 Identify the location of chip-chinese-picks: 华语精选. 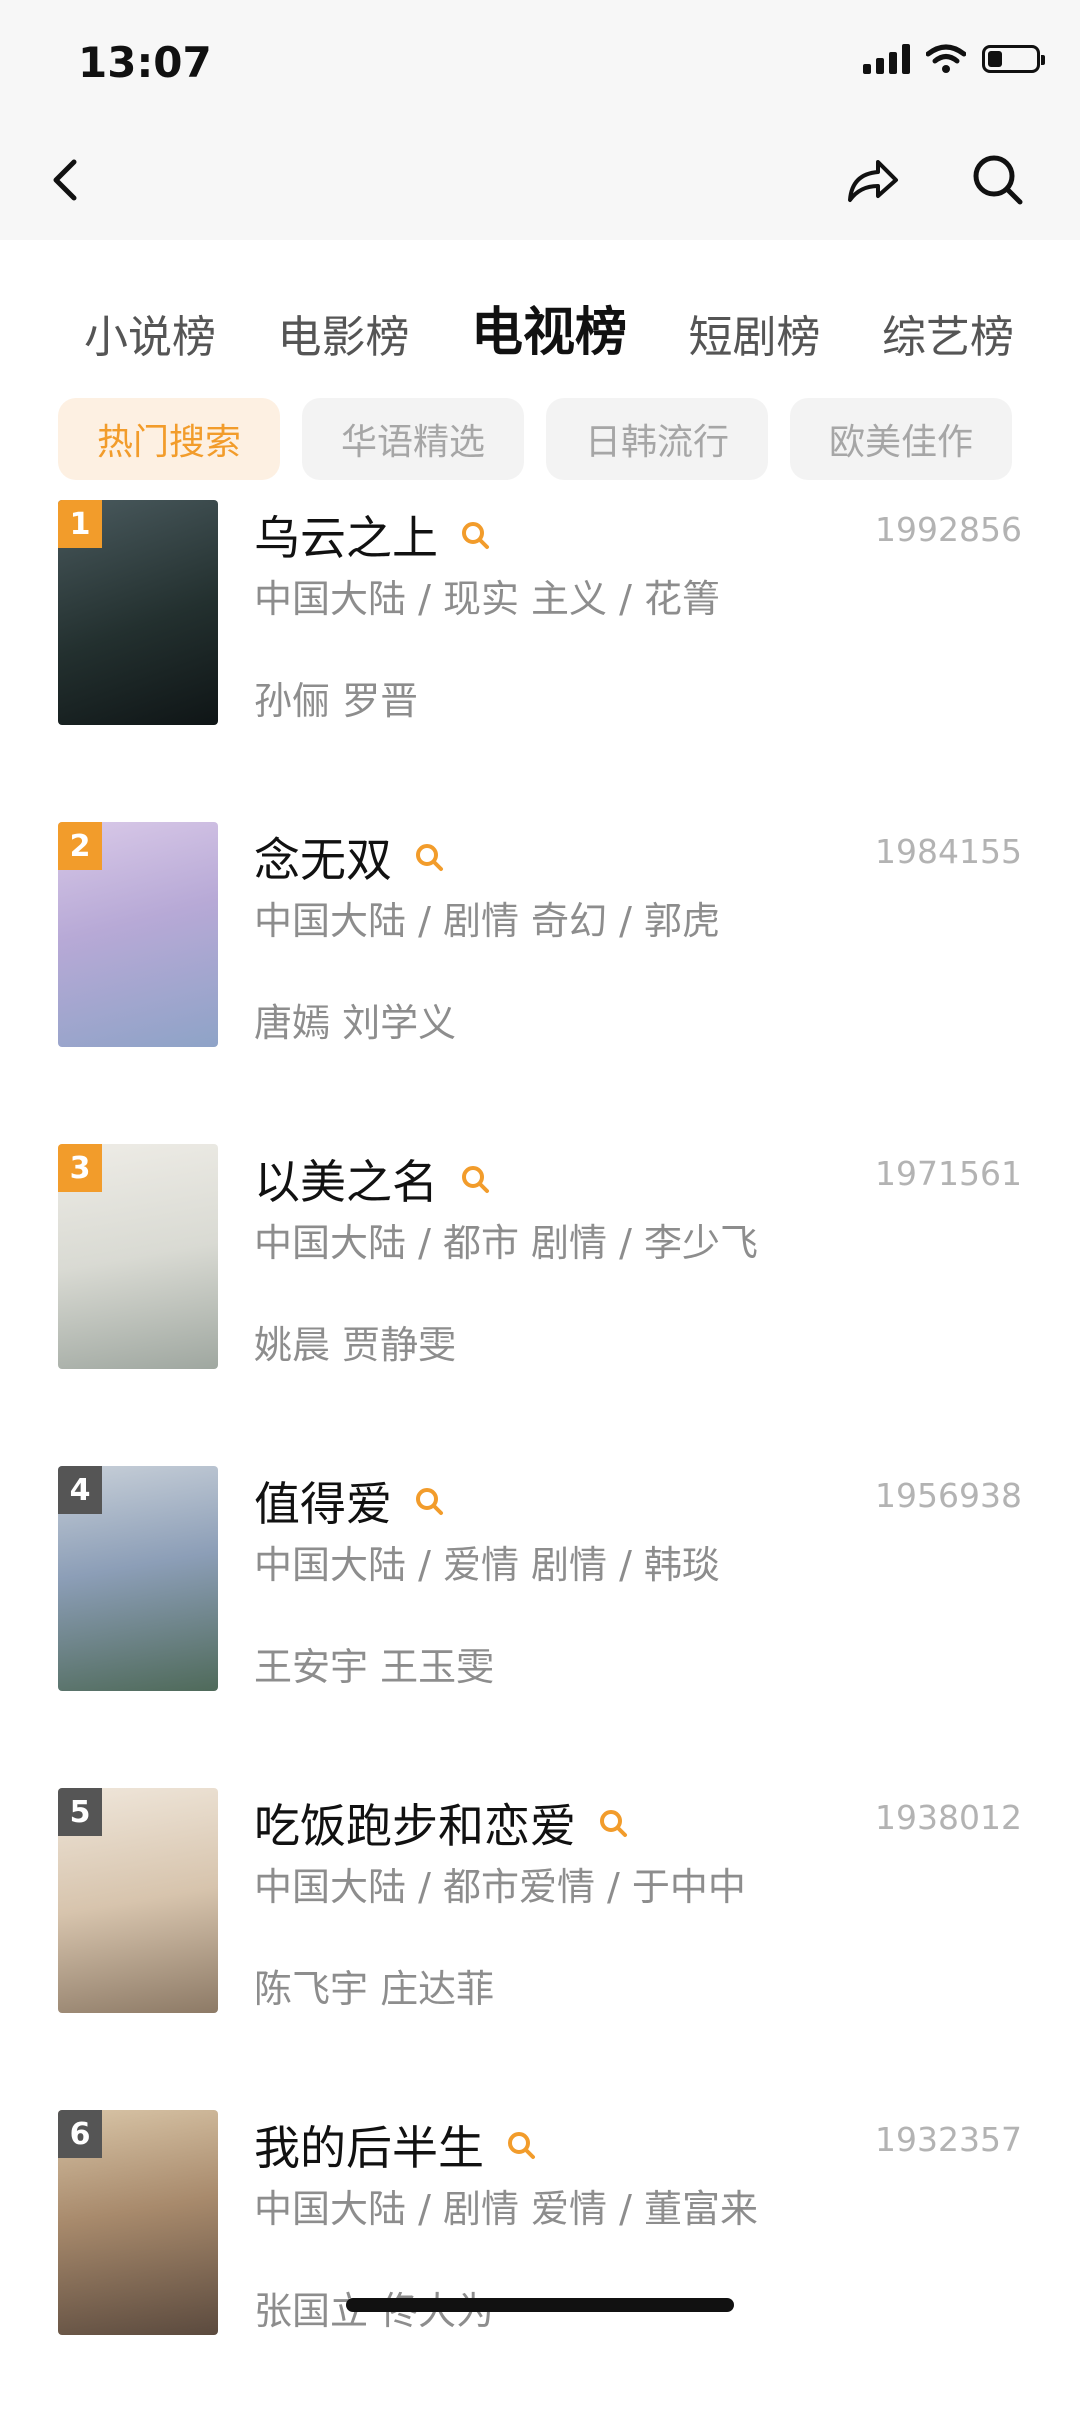
(413, 439).